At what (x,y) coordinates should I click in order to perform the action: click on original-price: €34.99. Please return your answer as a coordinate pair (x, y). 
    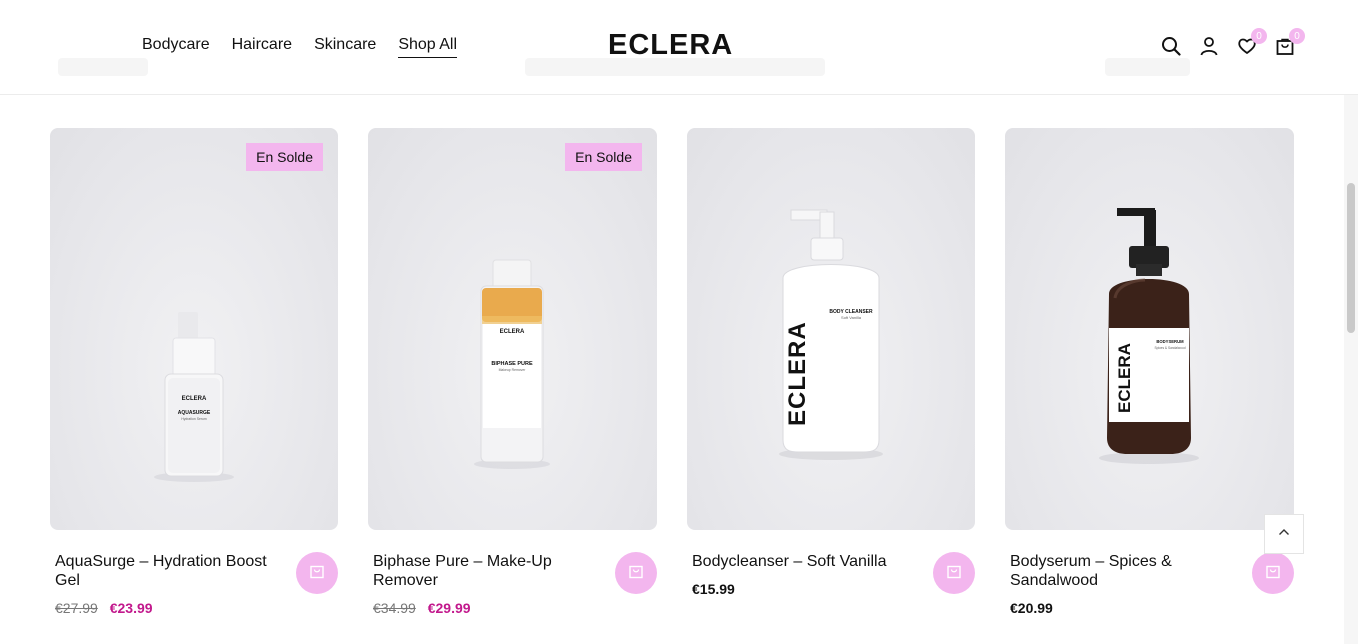
    Looking at the image, I should click on (394, 608).